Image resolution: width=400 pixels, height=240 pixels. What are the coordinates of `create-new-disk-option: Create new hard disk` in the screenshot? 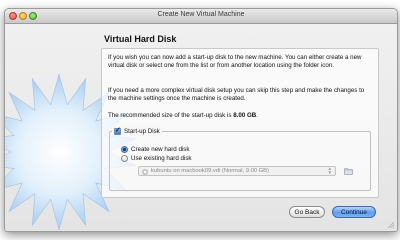 It's located at (155, 149).